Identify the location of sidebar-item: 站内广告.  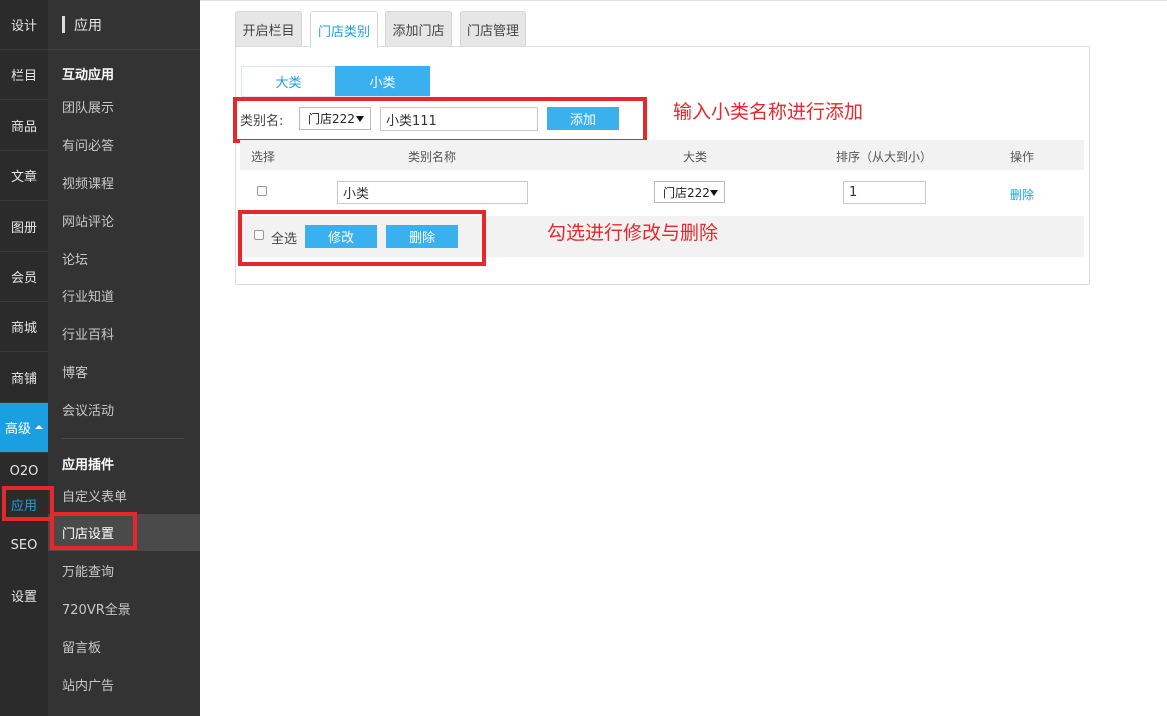
(124, 684).